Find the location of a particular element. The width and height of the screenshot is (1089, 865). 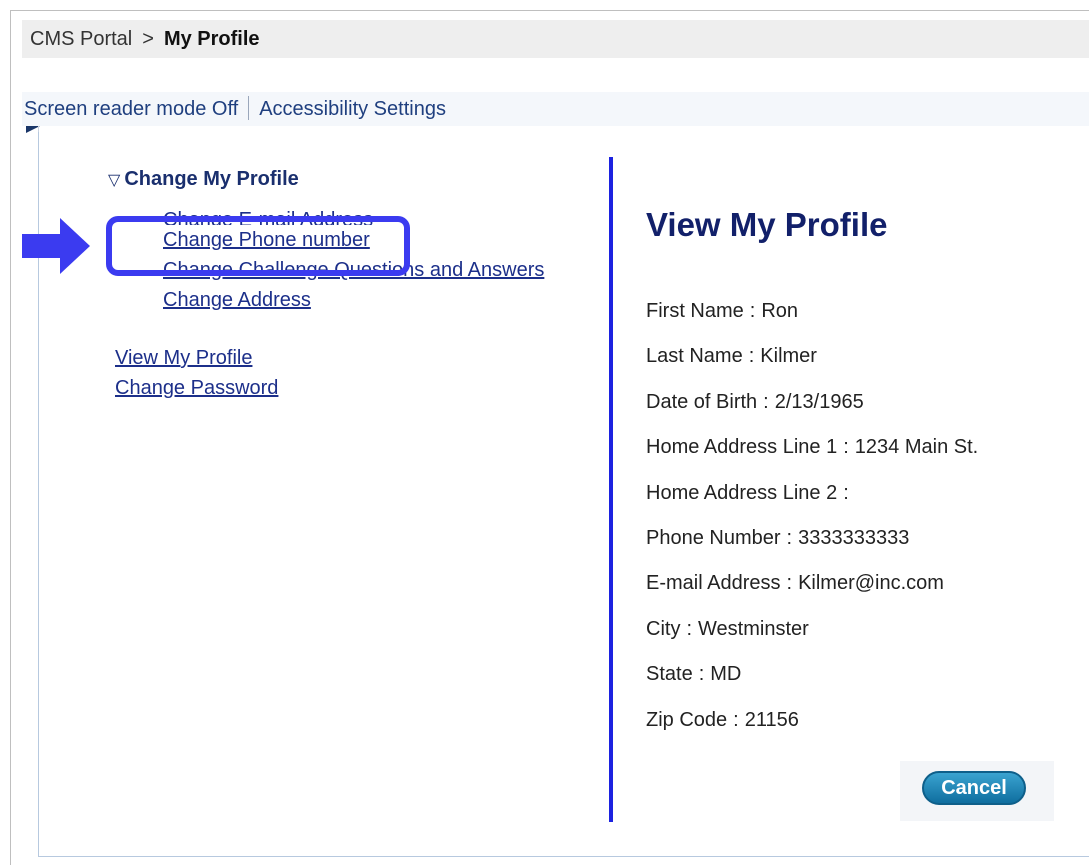

field-value: MD is located at coordinates (726, 674).